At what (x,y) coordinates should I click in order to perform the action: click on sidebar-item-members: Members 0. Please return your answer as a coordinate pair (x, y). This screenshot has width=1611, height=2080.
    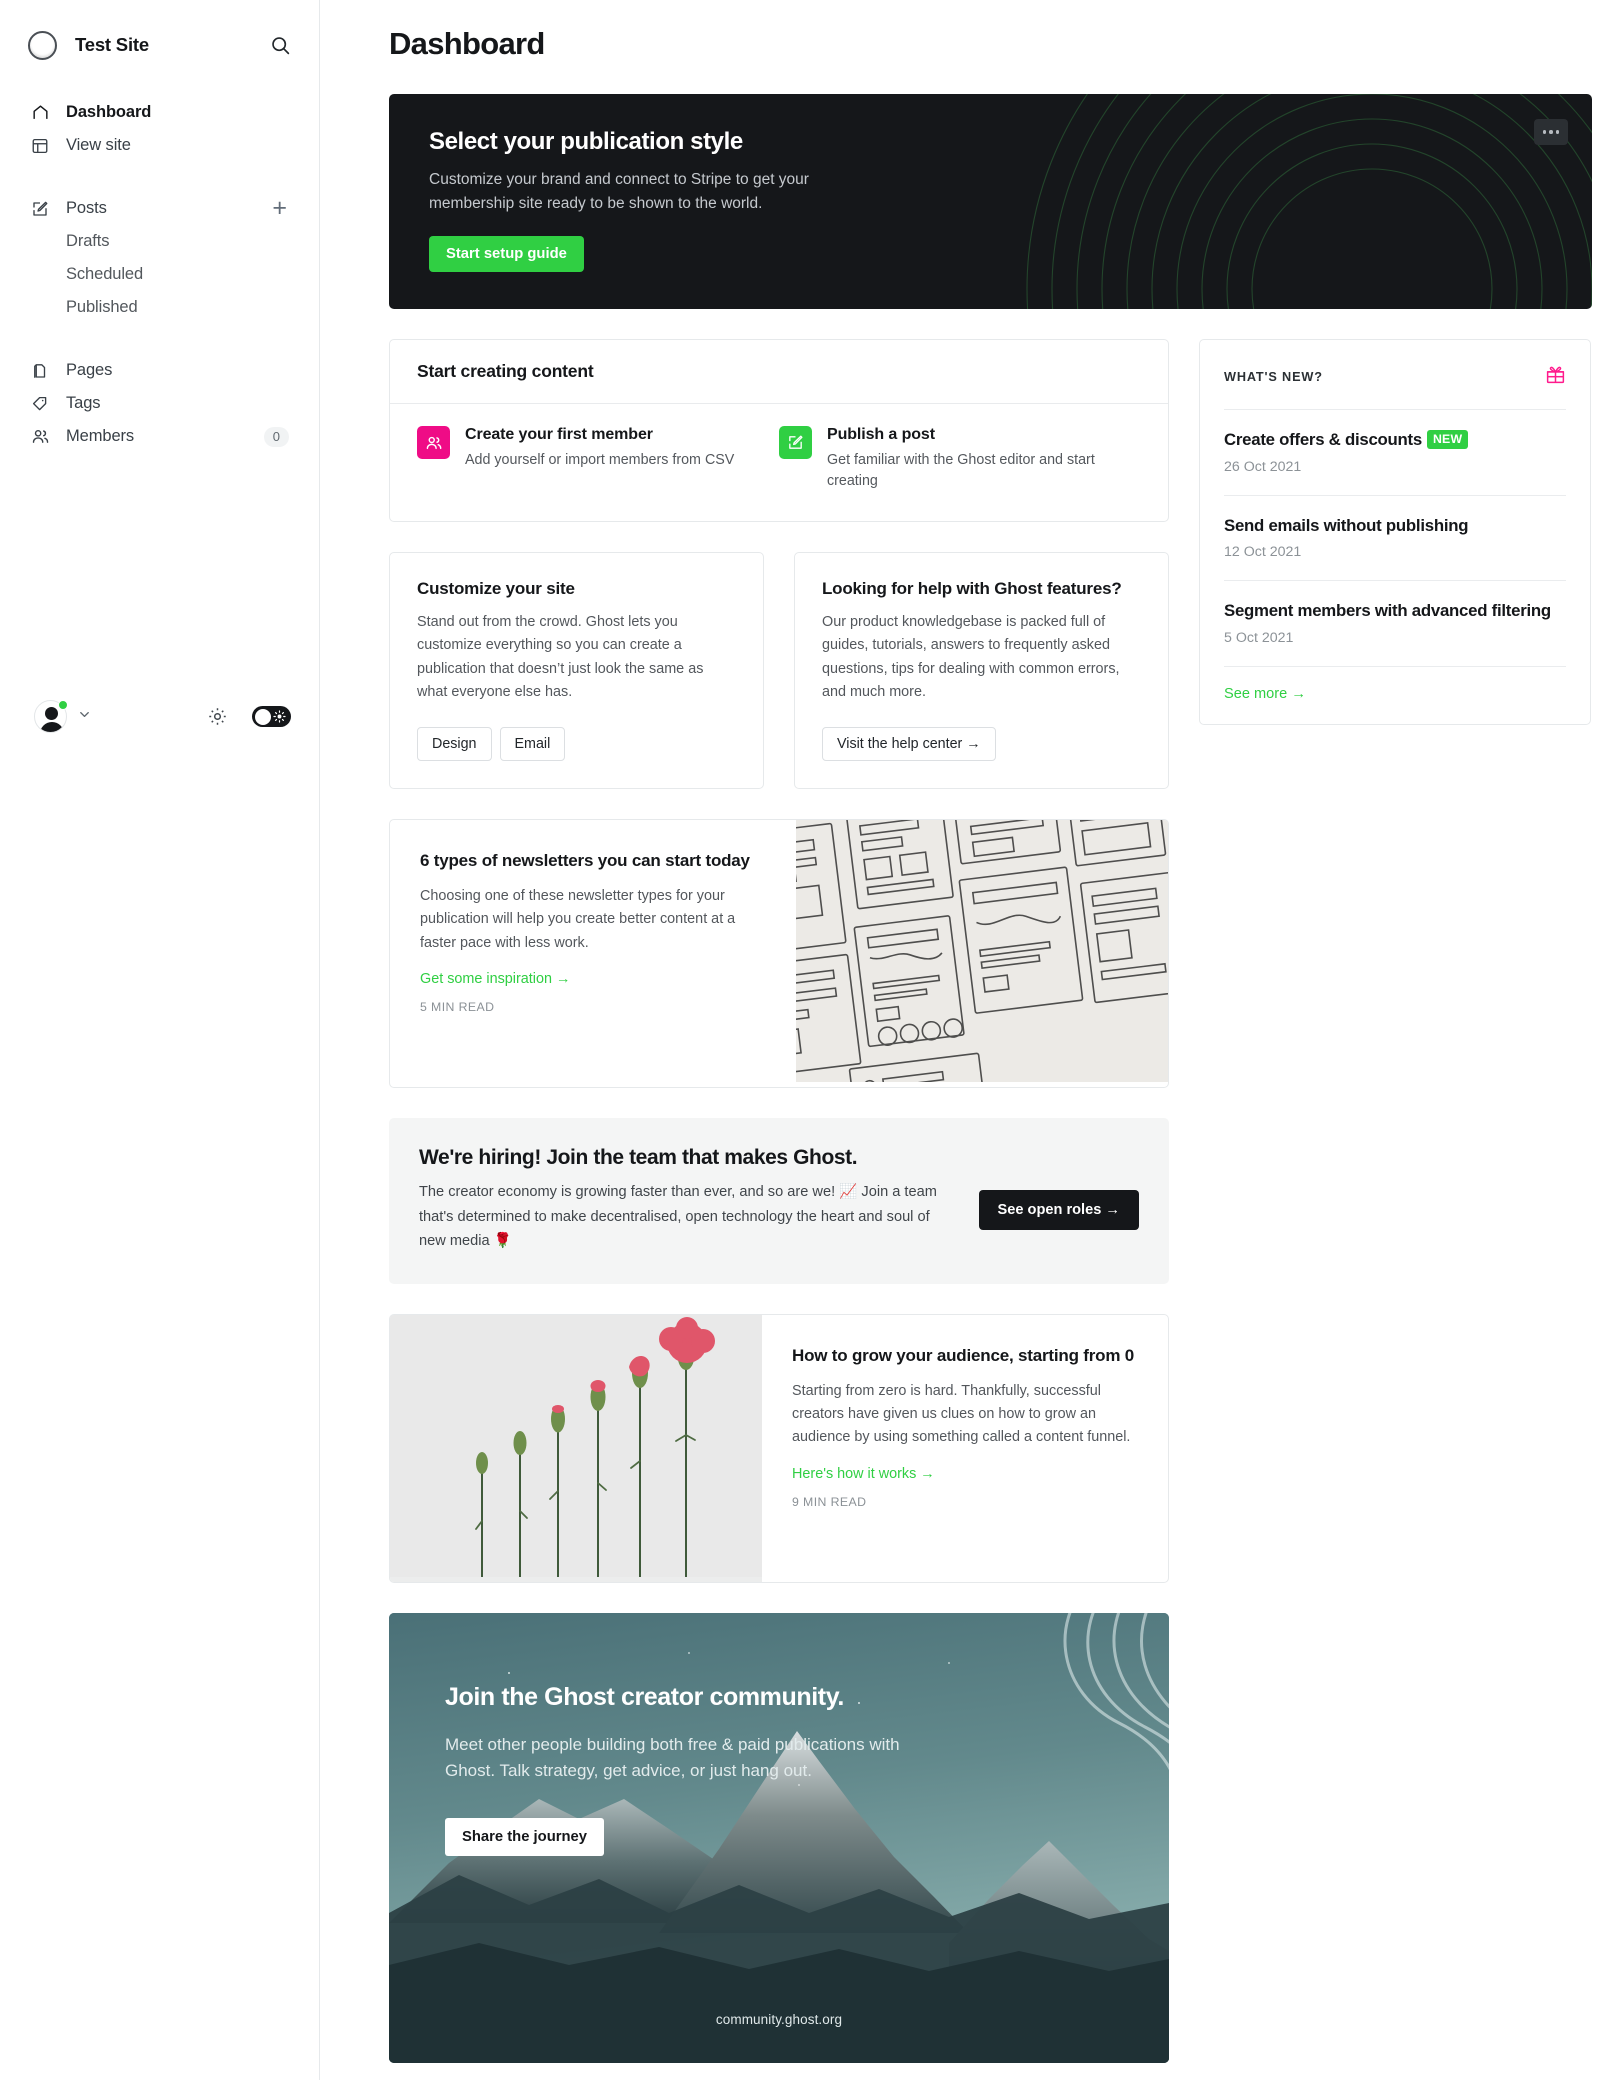
    Looking at the image, I should click on (159, 436).